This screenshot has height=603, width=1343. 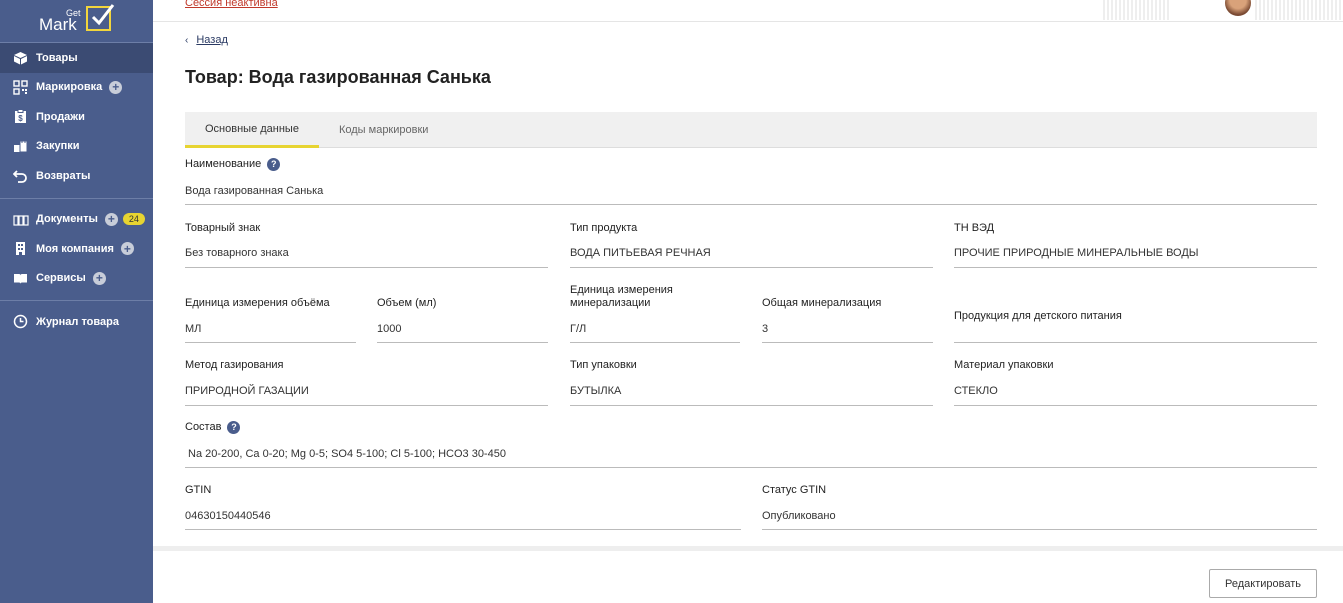 What do you see at coordinates (1263, 583) in the screenshot?
I see `edit-button: Редактировать` at bounding box center [1263, 583].